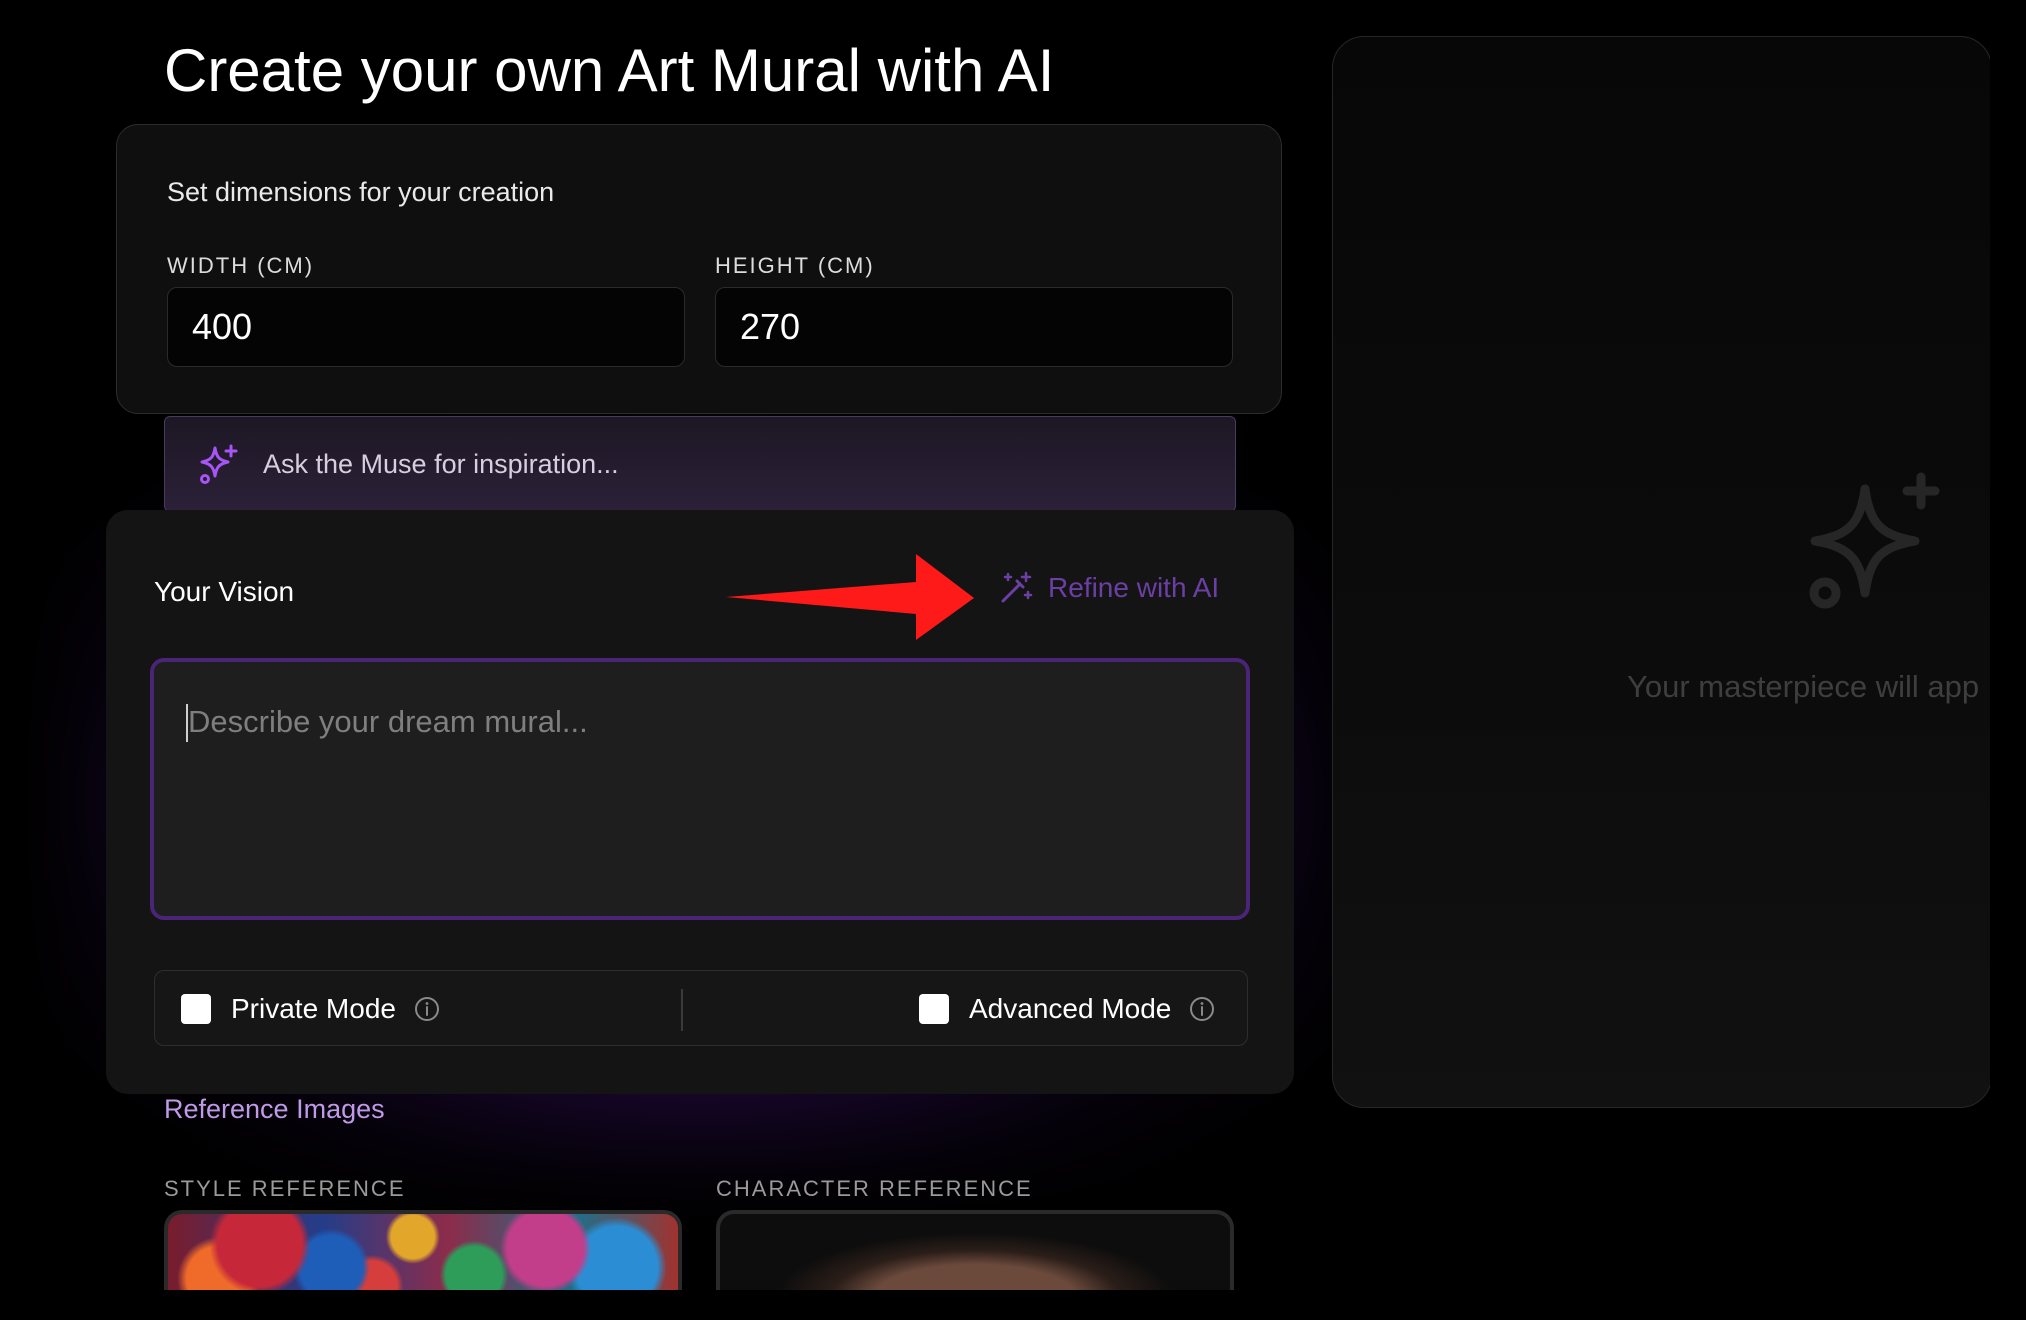 The height and width of the screenshot is (1320, 2026). What do you see at coordinates (1016, 588) in the screenshot?
I see `magic-wand-icon` at bounding box center [1016, 588].